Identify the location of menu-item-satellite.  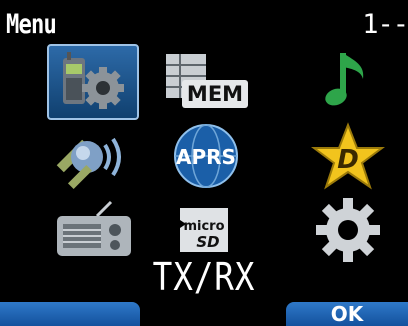
(93, 156).